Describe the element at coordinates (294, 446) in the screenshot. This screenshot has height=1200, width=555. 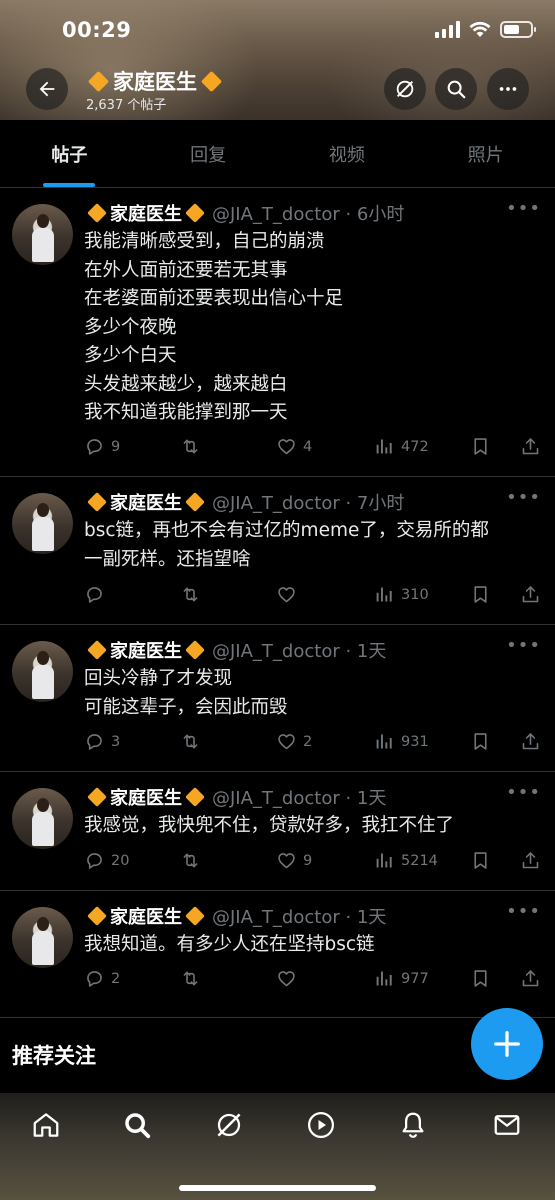
I see `like-button: 4` at that location.